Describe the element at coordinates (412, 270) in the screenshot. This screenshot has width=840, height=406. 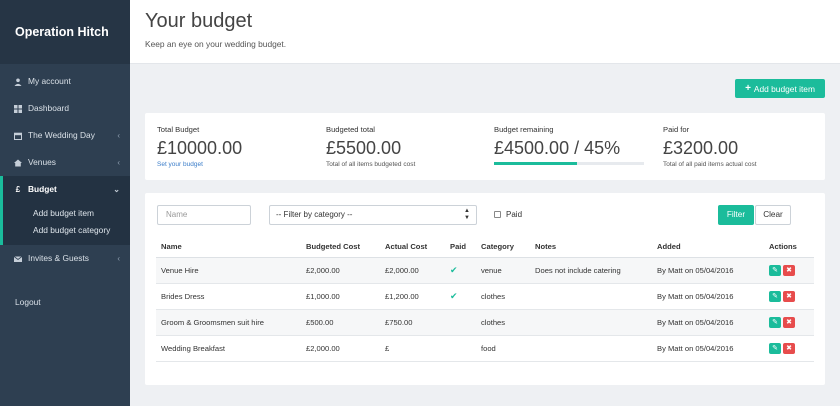
I see `item-actual-cost: £2,000.00` at that location.